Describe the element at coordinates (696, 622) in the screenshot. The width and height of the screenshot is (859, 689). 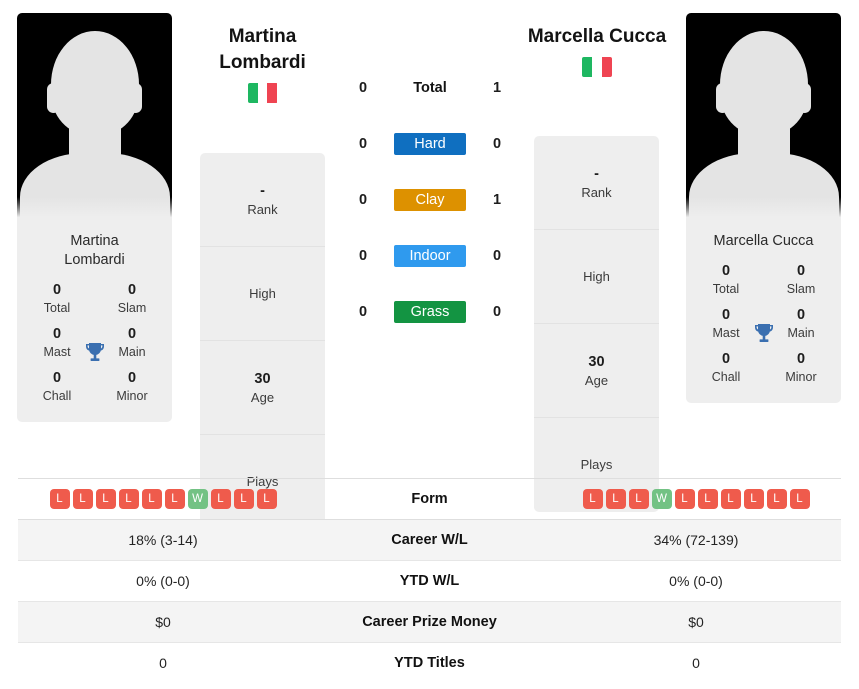
I see `cell-right: $0` at that location.